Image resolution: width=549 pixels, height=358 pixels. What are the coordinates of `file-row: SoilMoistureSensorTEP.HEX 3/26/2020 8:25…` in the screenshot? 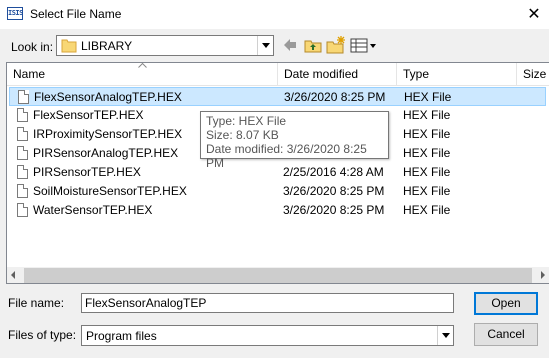 It's located at (277, 191).